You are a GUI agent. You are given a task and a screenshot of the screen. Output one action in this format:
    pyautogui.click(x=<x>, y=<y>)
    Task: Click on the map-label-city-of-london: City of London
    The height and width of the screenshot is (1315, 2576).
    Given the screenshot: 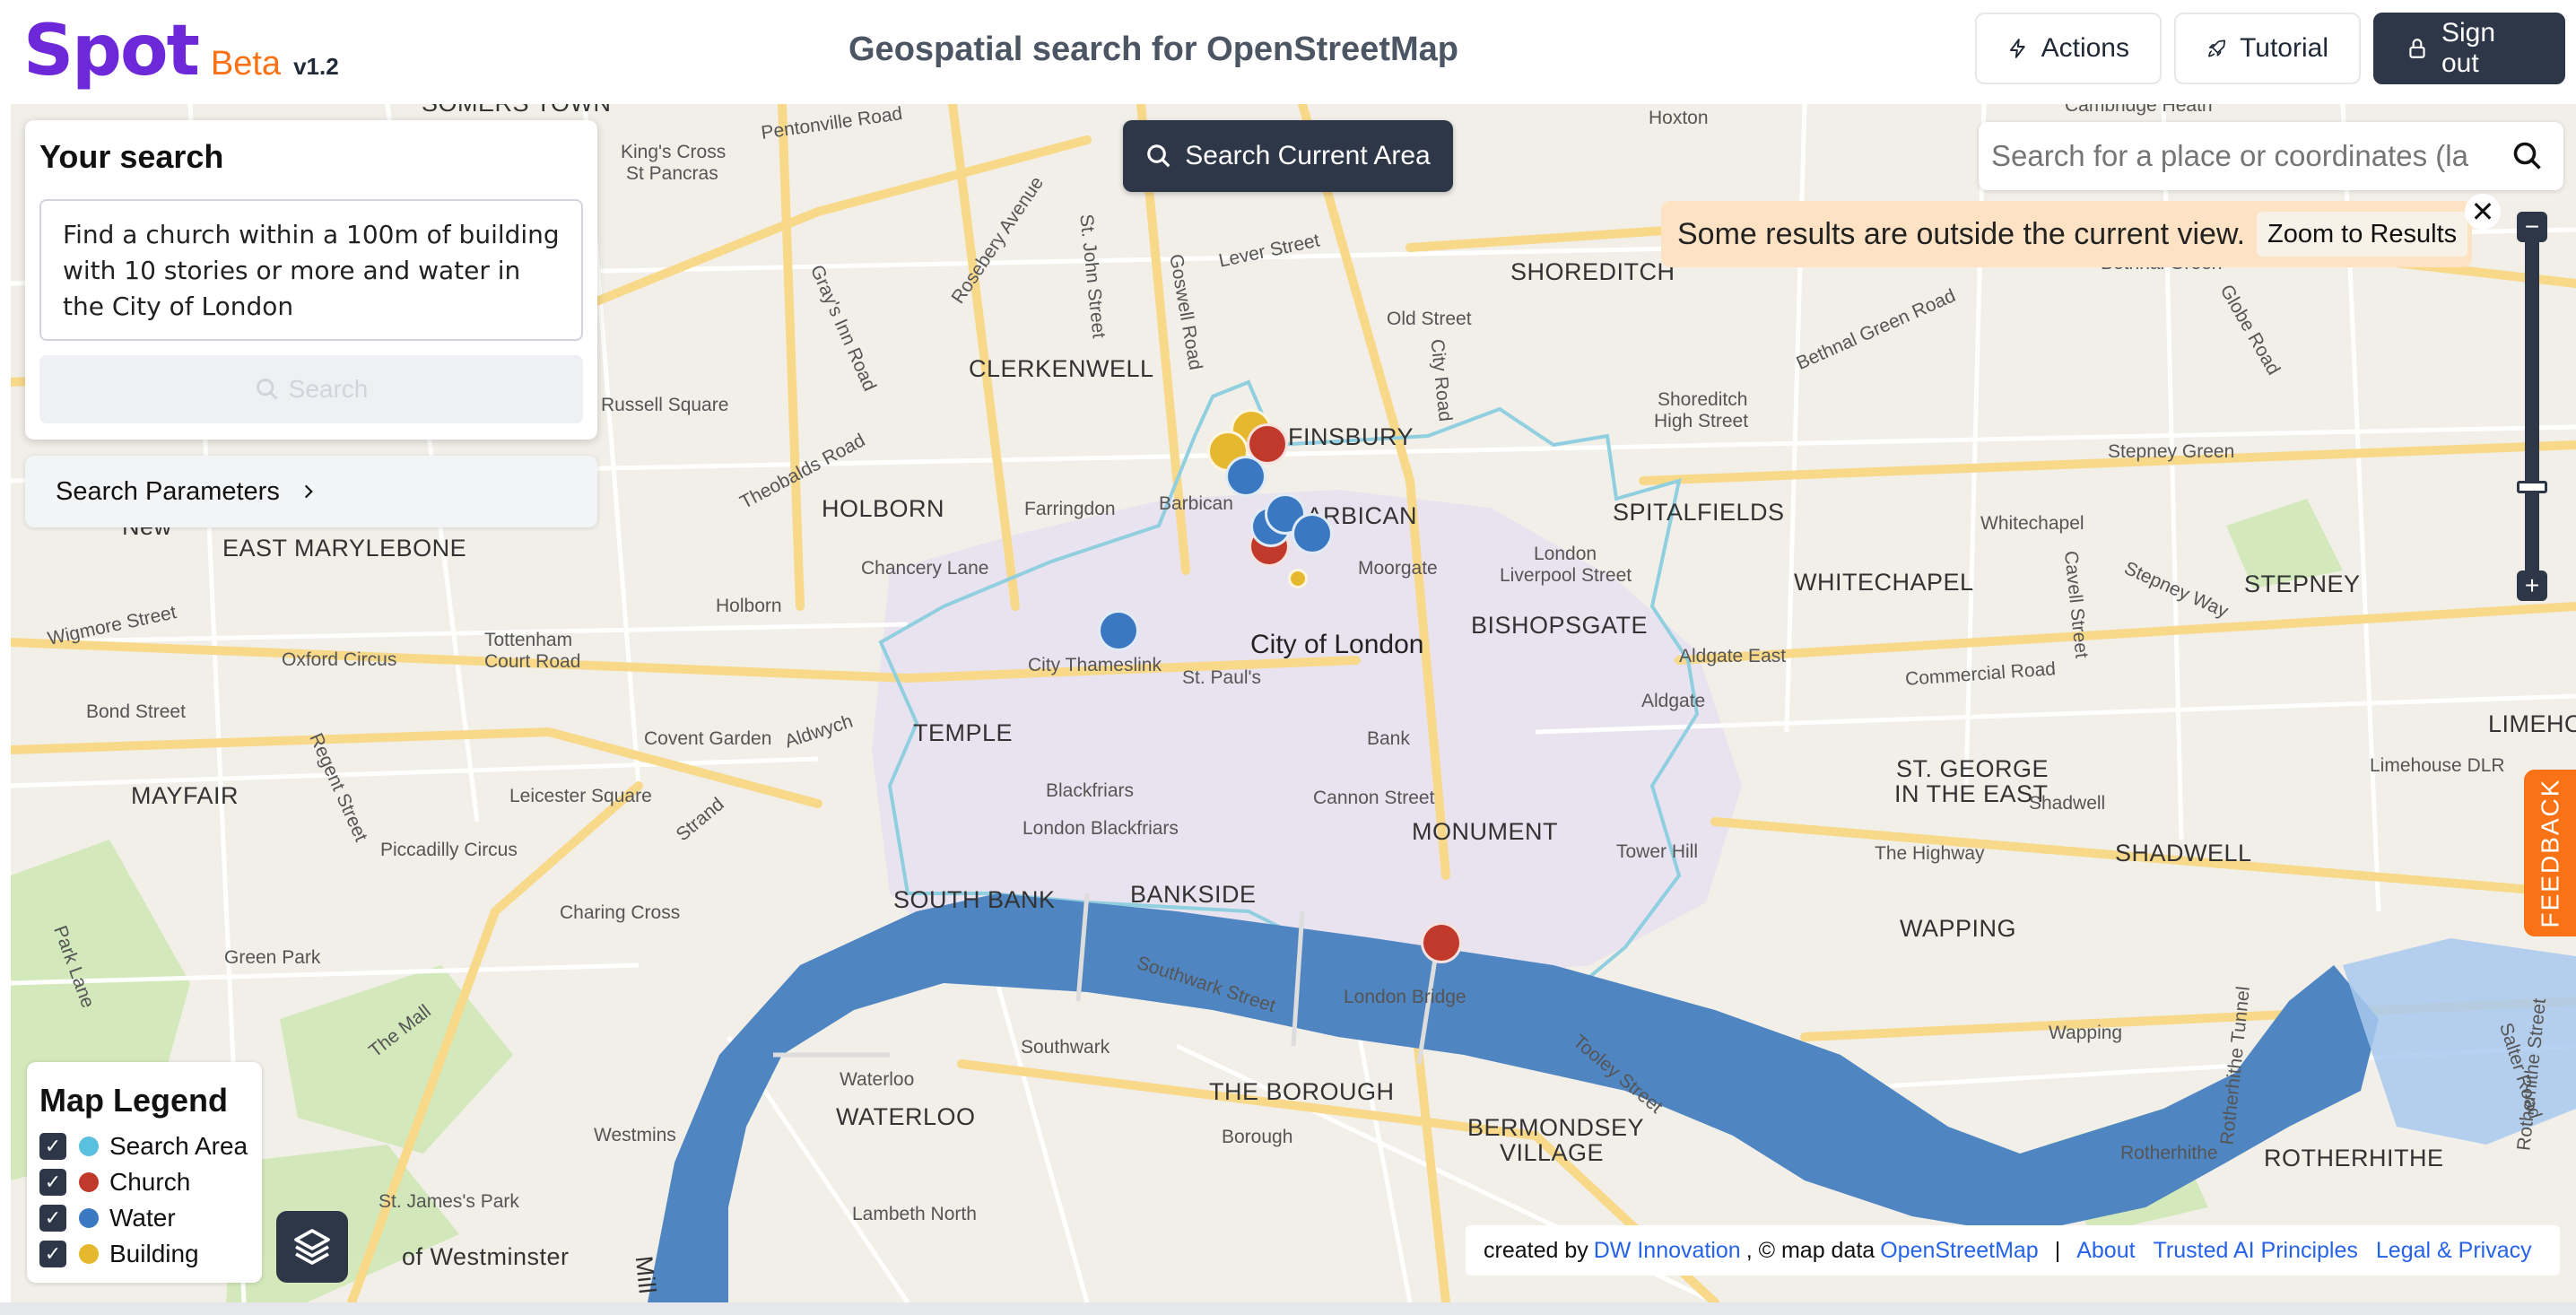 What is the action you would take?
    pyautogui.click(x=1337, y=644)
    